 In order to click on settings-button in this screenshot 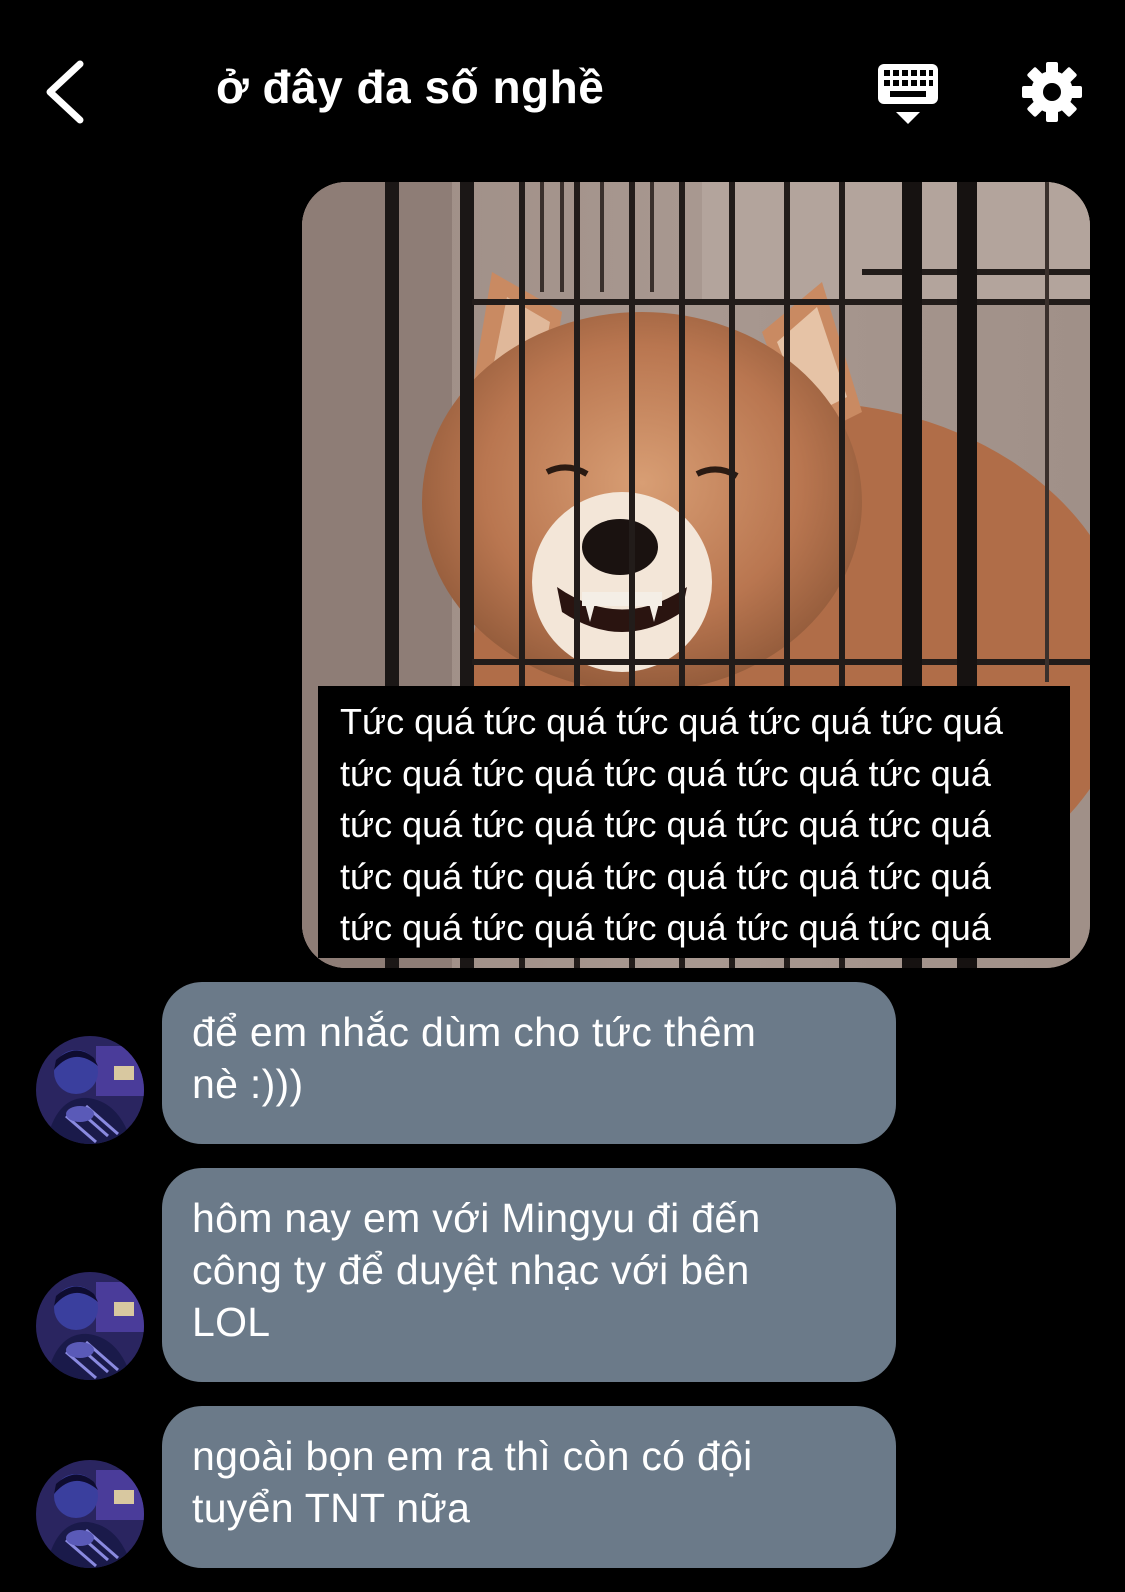, I will do `click(1052, 92)`.